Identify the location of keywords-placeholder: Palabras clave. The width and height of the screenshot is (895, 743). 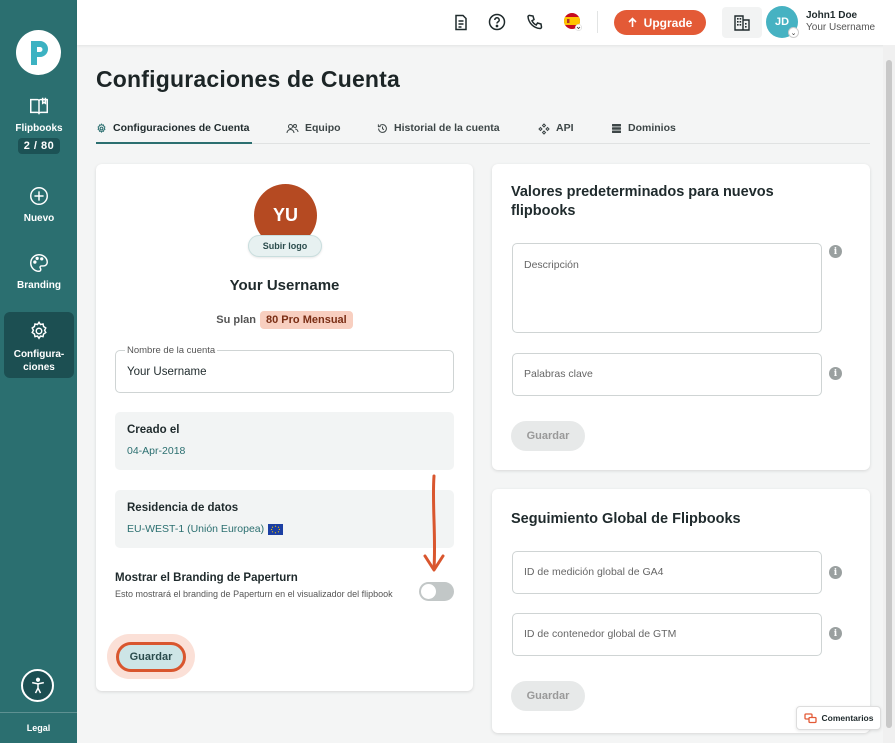
(558, 374).